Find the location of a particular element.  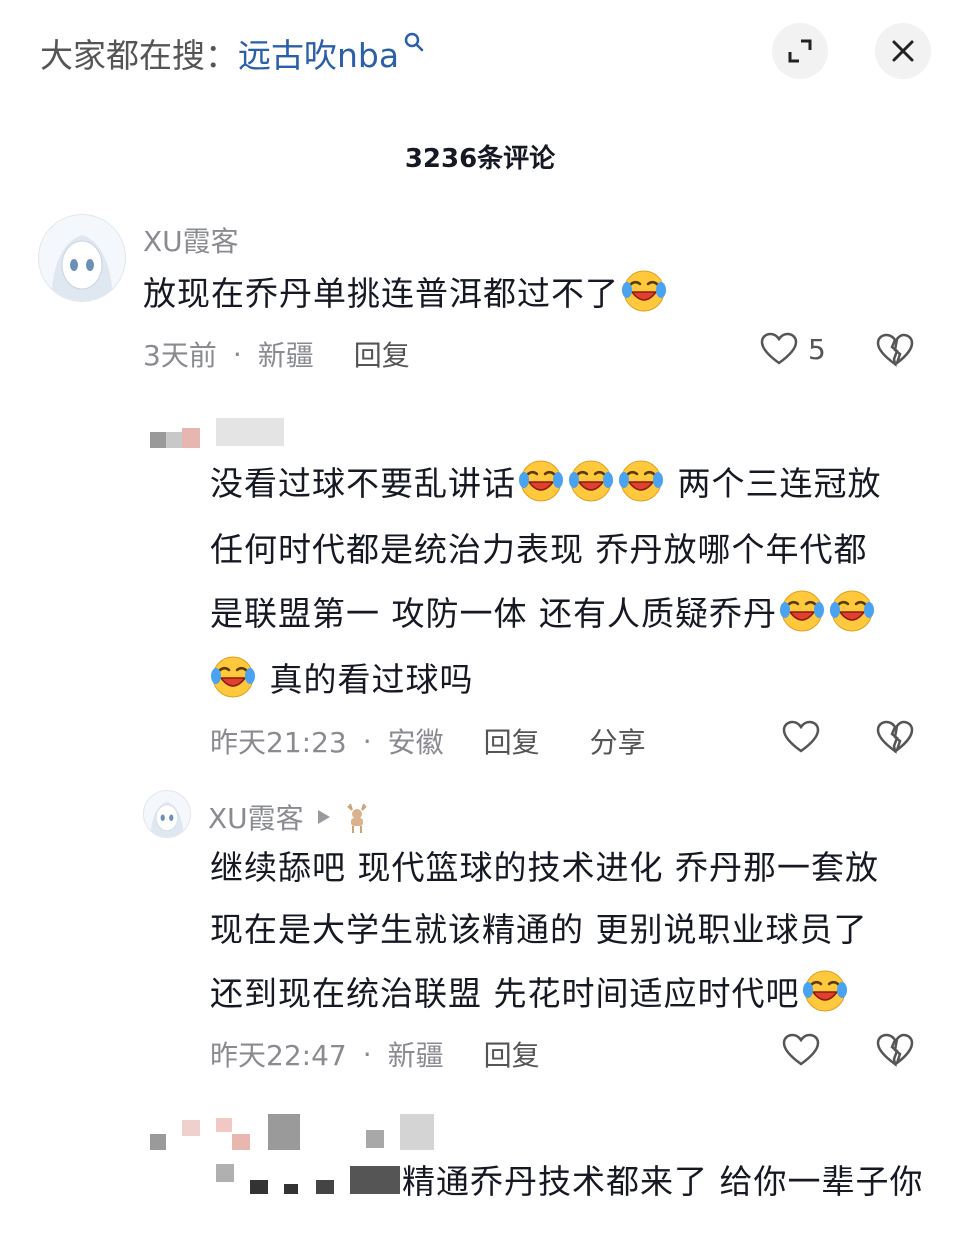

close-button is located at coordinates (903, 51).